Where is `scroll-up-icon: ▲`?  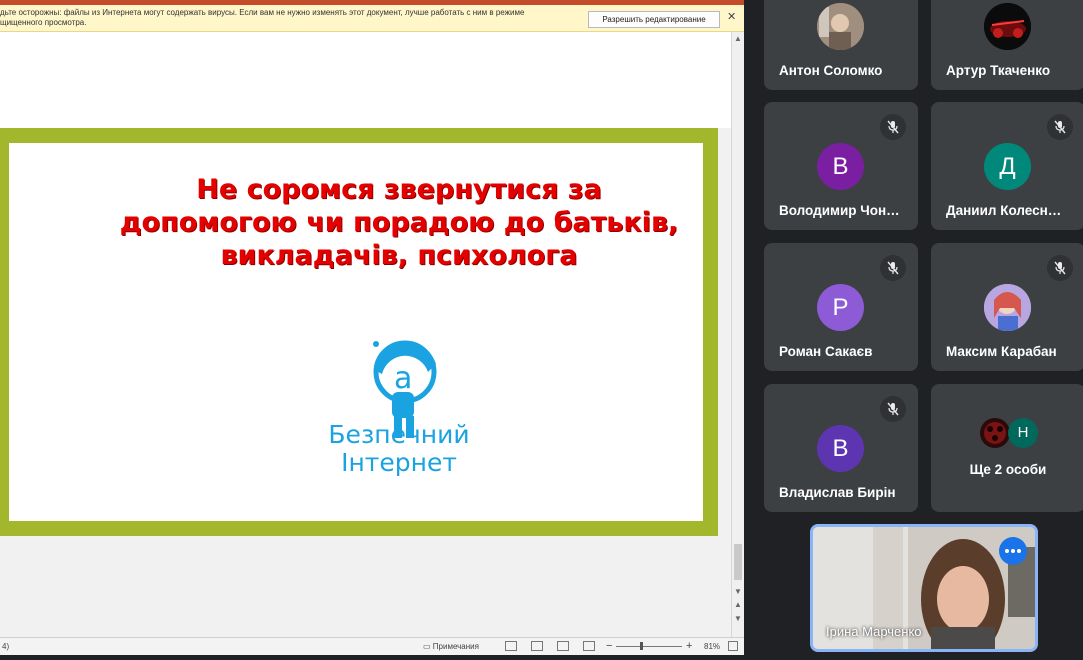
scroll-up-icon: ▲ is located at coordinates (738, 38).